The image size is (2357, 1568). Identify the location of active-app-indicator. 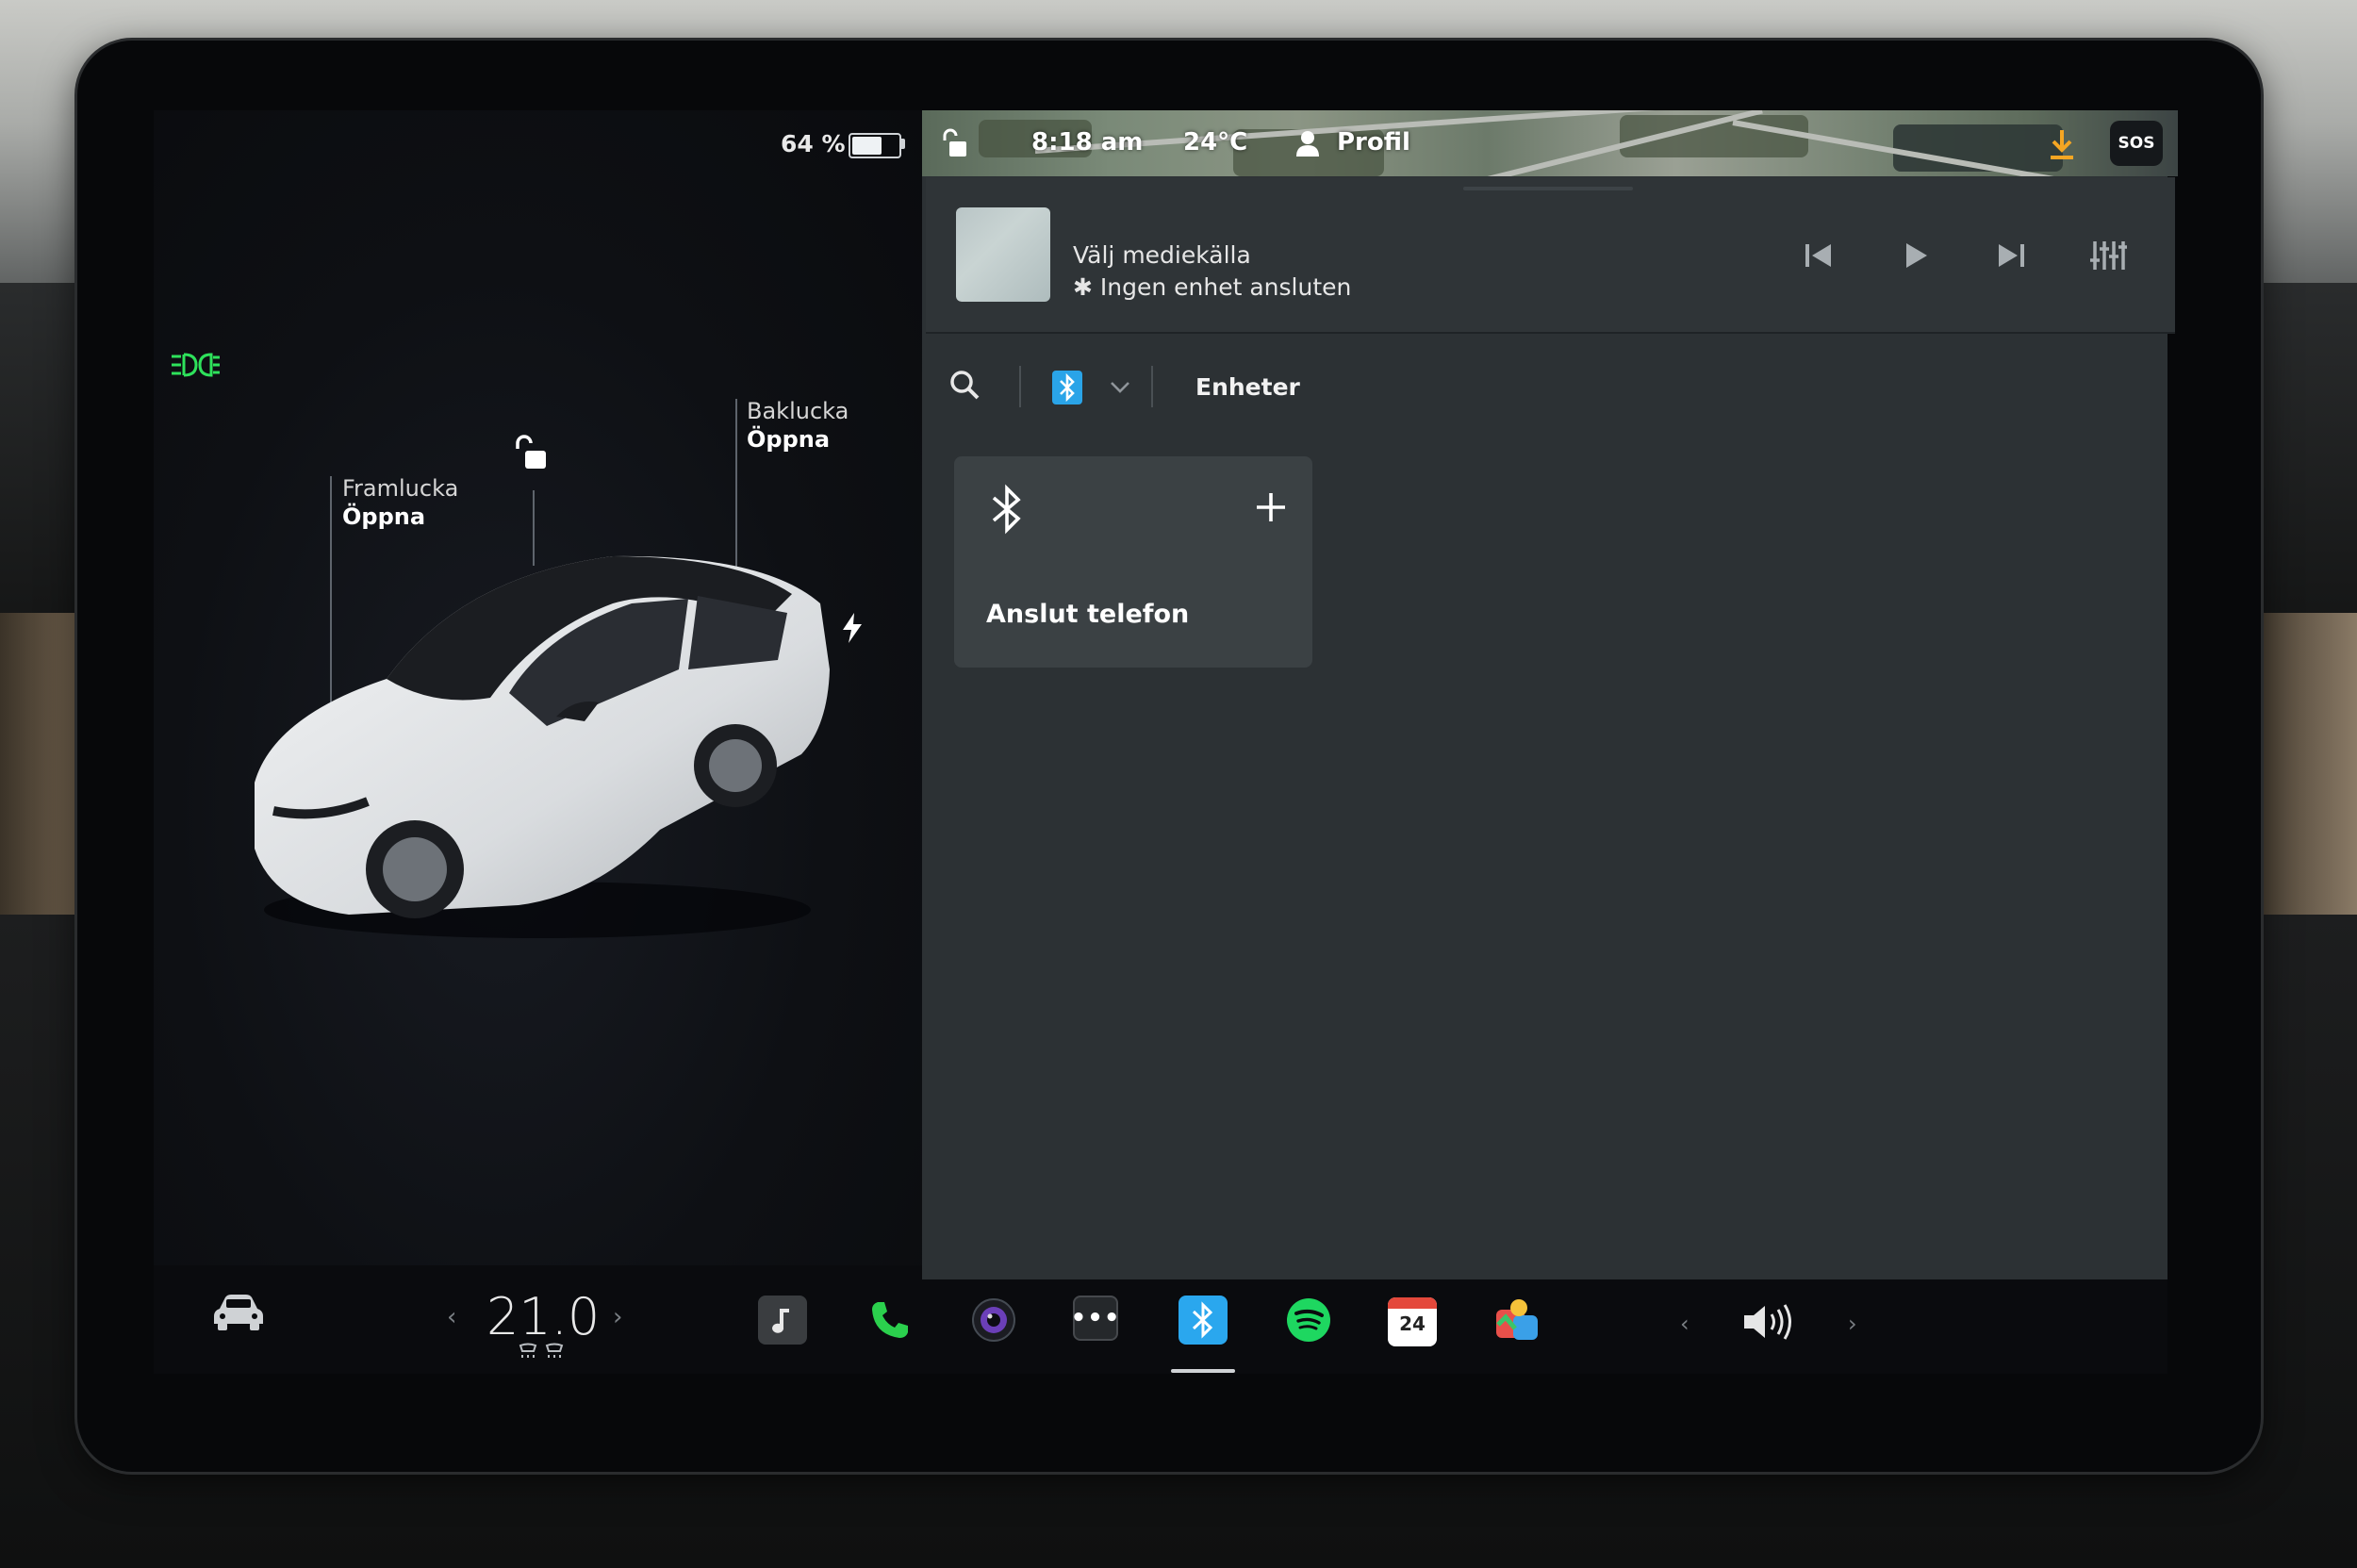
(1203, 1371).